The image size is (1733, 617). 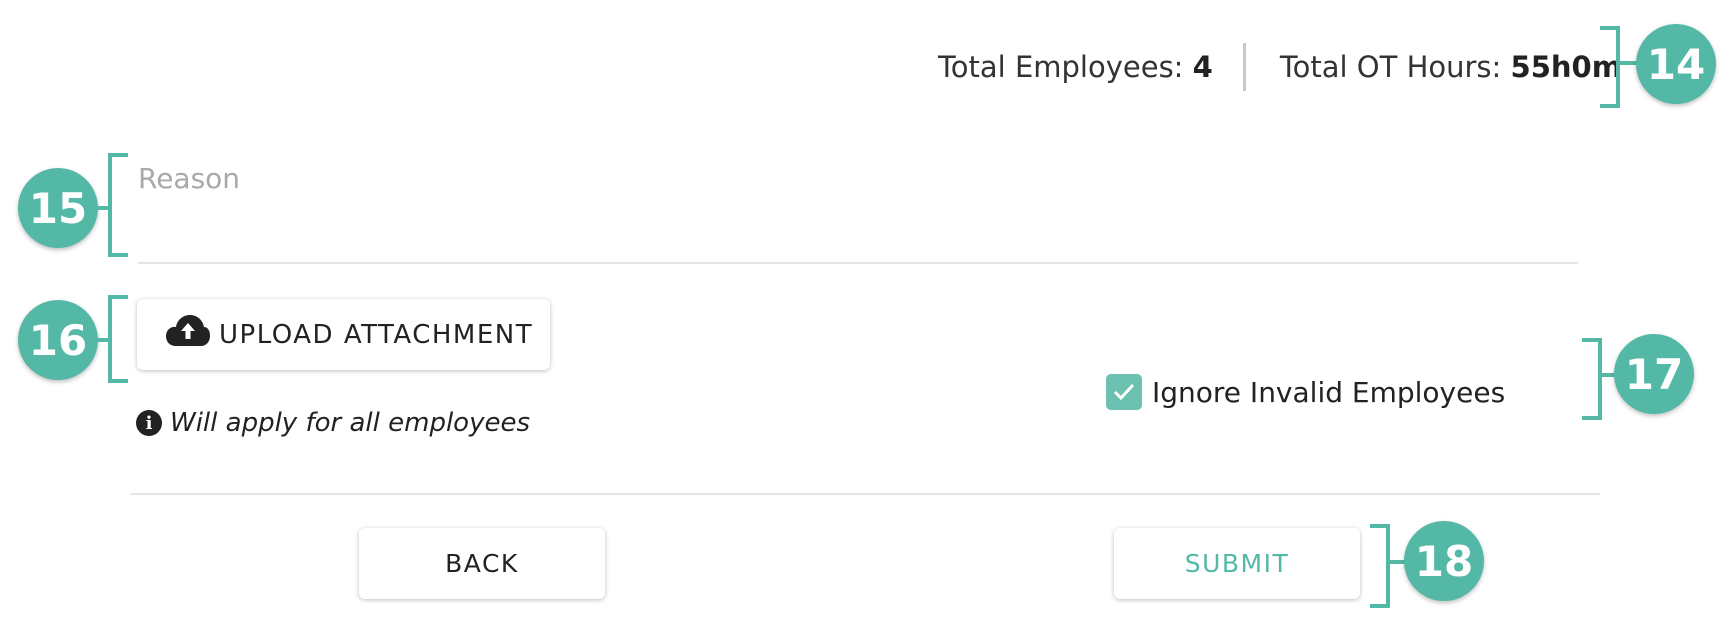 I want to click on annotation-badge-18: 18, so click(x=1444, y=561).